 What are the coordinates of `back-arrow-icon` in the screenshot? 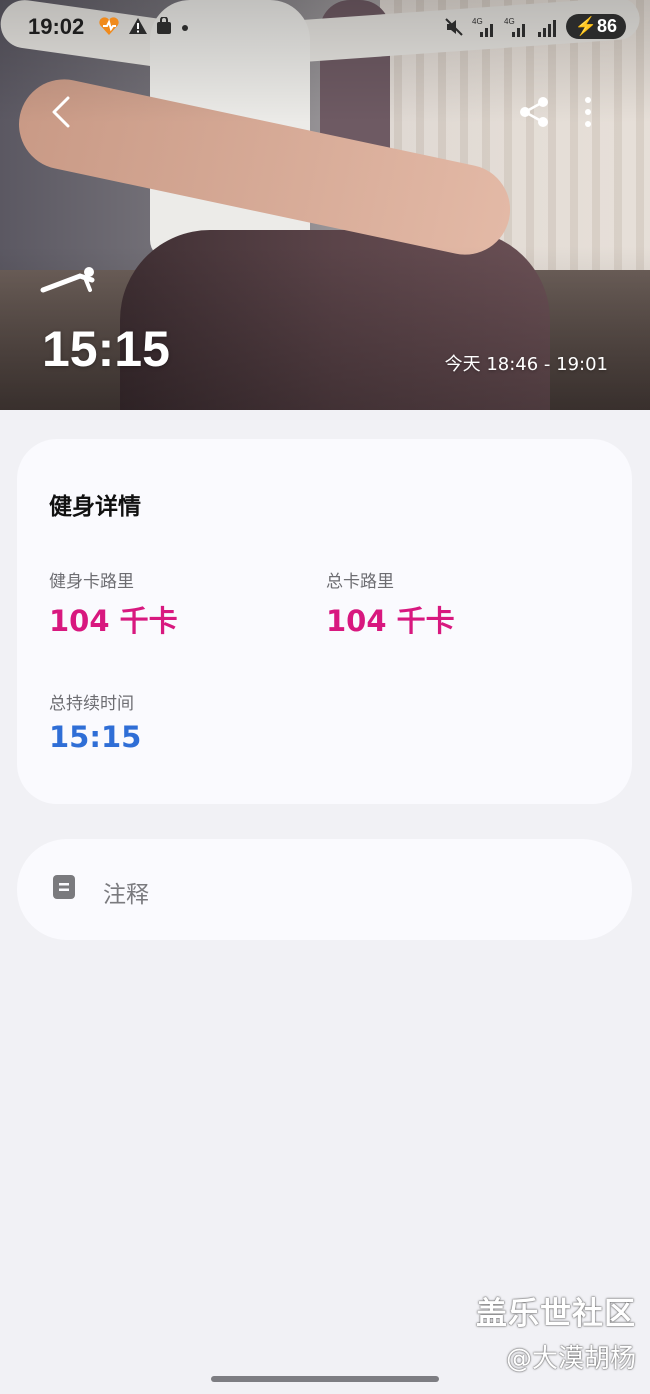 It's located at (64, 112).